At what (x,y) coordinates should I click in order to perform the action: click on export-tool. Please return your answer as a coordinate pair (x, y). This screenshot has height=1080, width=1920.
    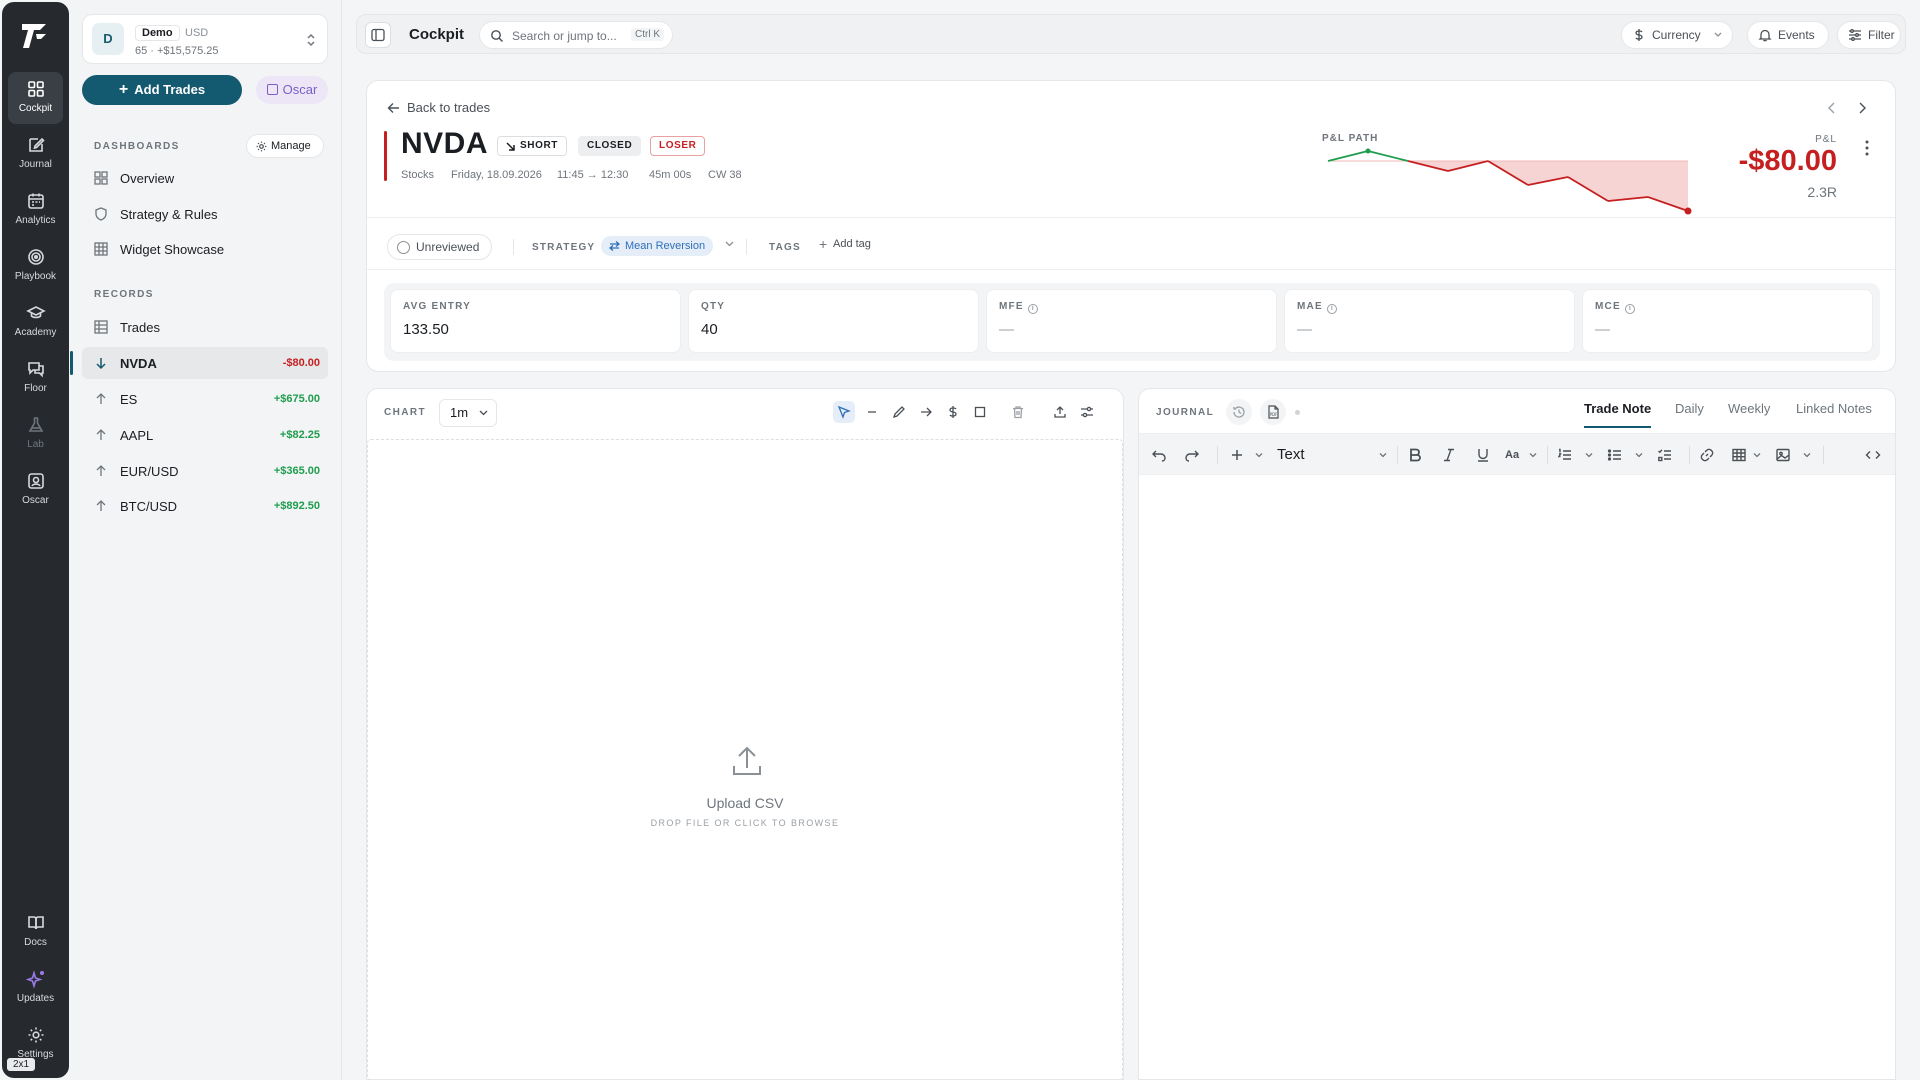
    Looking at the image, I should click on (1060, 412).